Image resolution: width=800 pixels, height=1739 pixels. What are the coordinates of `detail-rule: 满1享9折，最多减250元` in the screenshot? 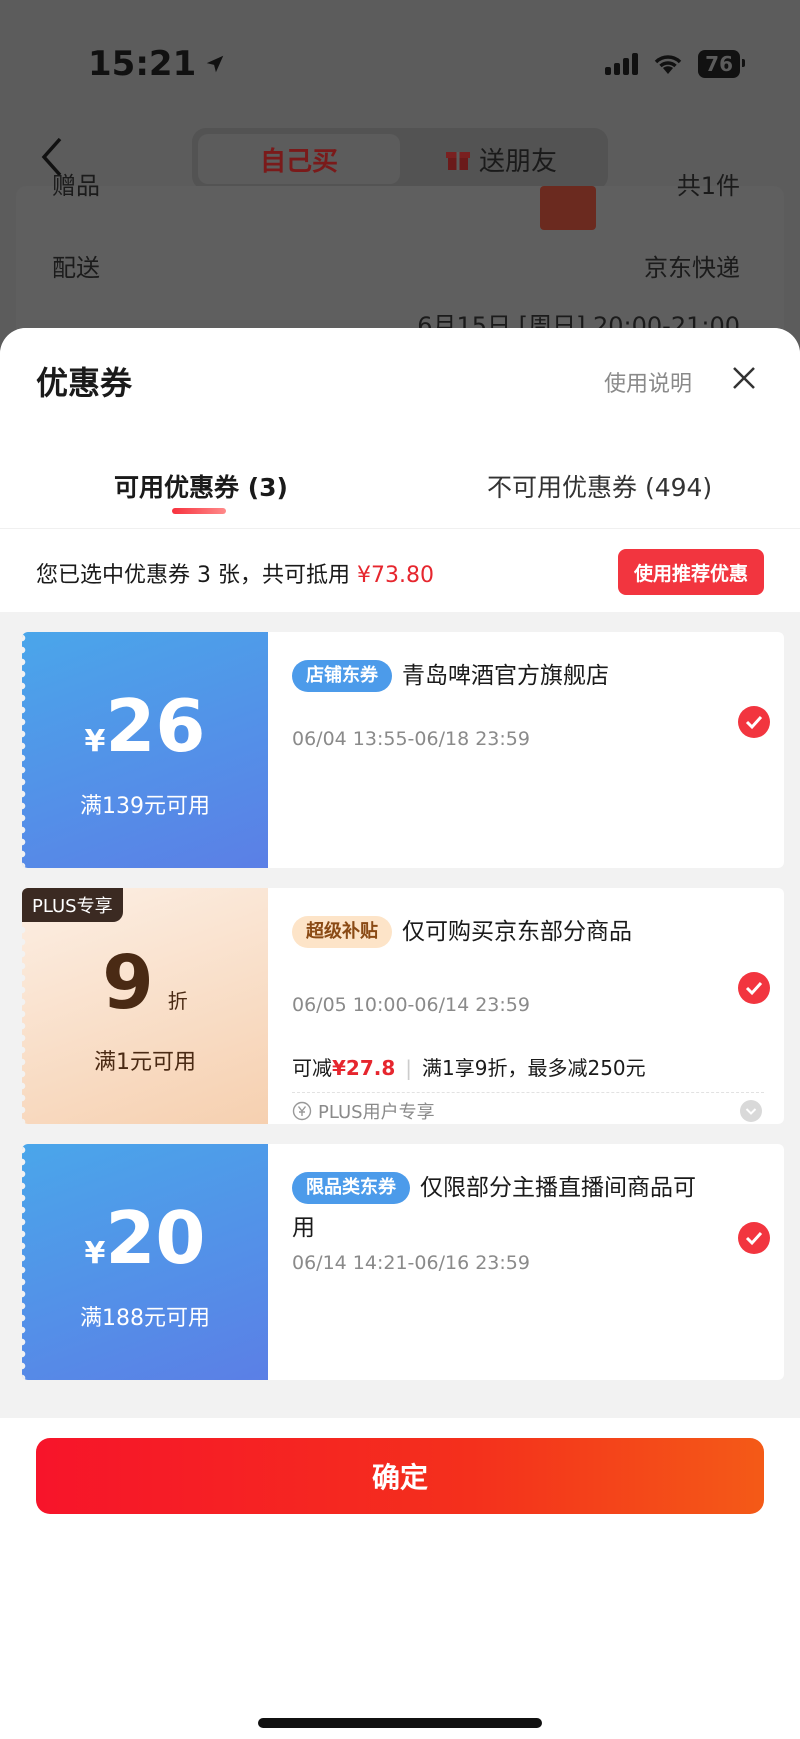 It's located at (534, 1068).